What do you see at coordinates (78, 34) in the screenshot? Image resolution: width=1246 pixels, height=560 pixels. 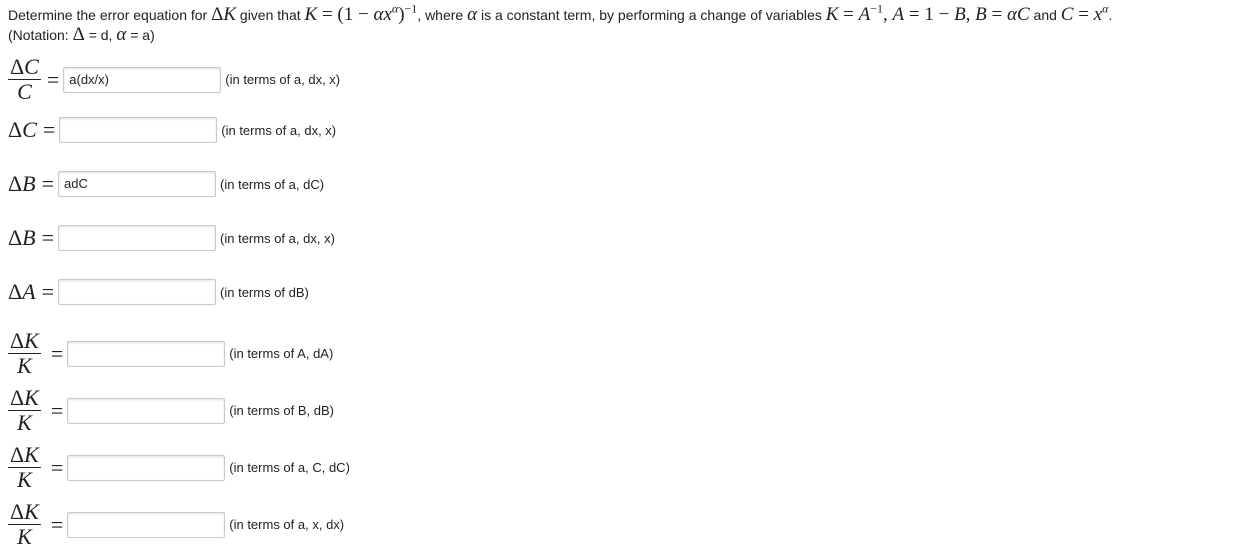 I see `math-delta: Δ` at bounding box center [78, 34].